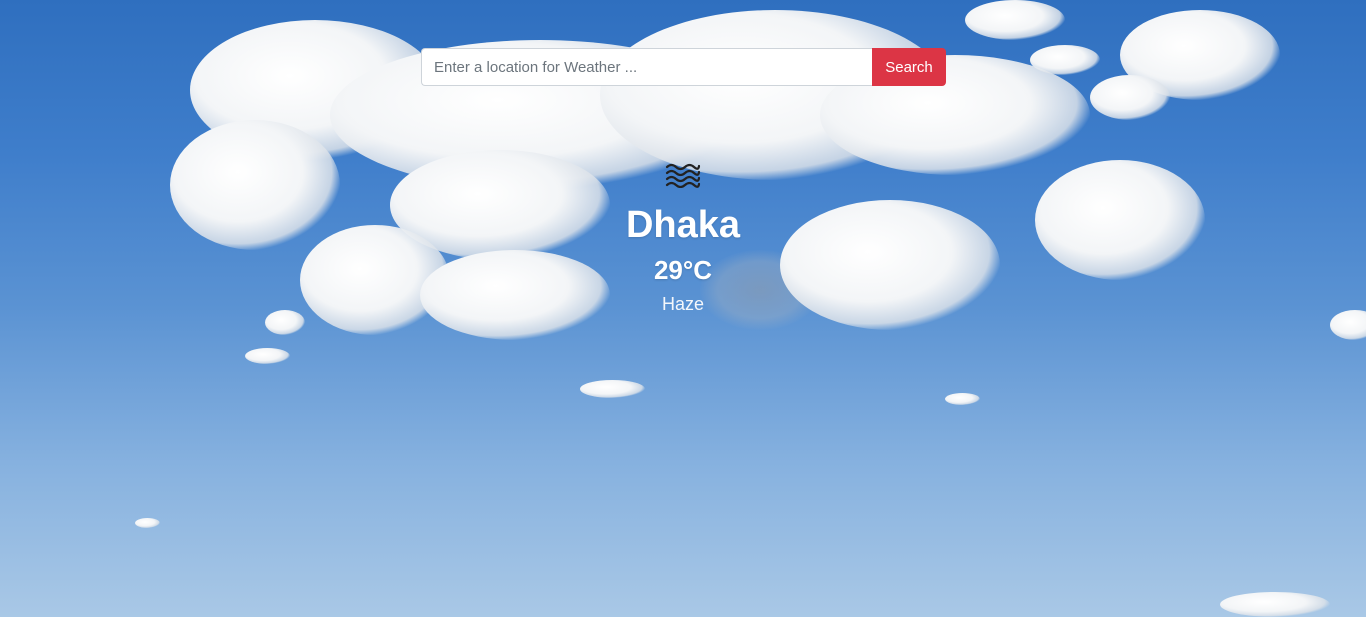 The width and height of the screenshot is (1366, 617). Describe the element at coordinates (909, 67) in the screenshot. I see `search-button: Search` at that location.